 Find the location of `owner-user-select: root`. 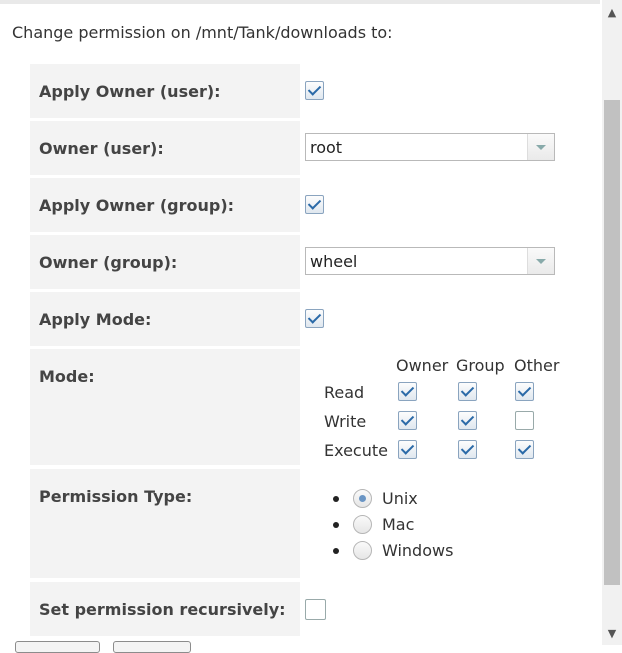

owner-user-select: root is located at coordinates (430, 147).